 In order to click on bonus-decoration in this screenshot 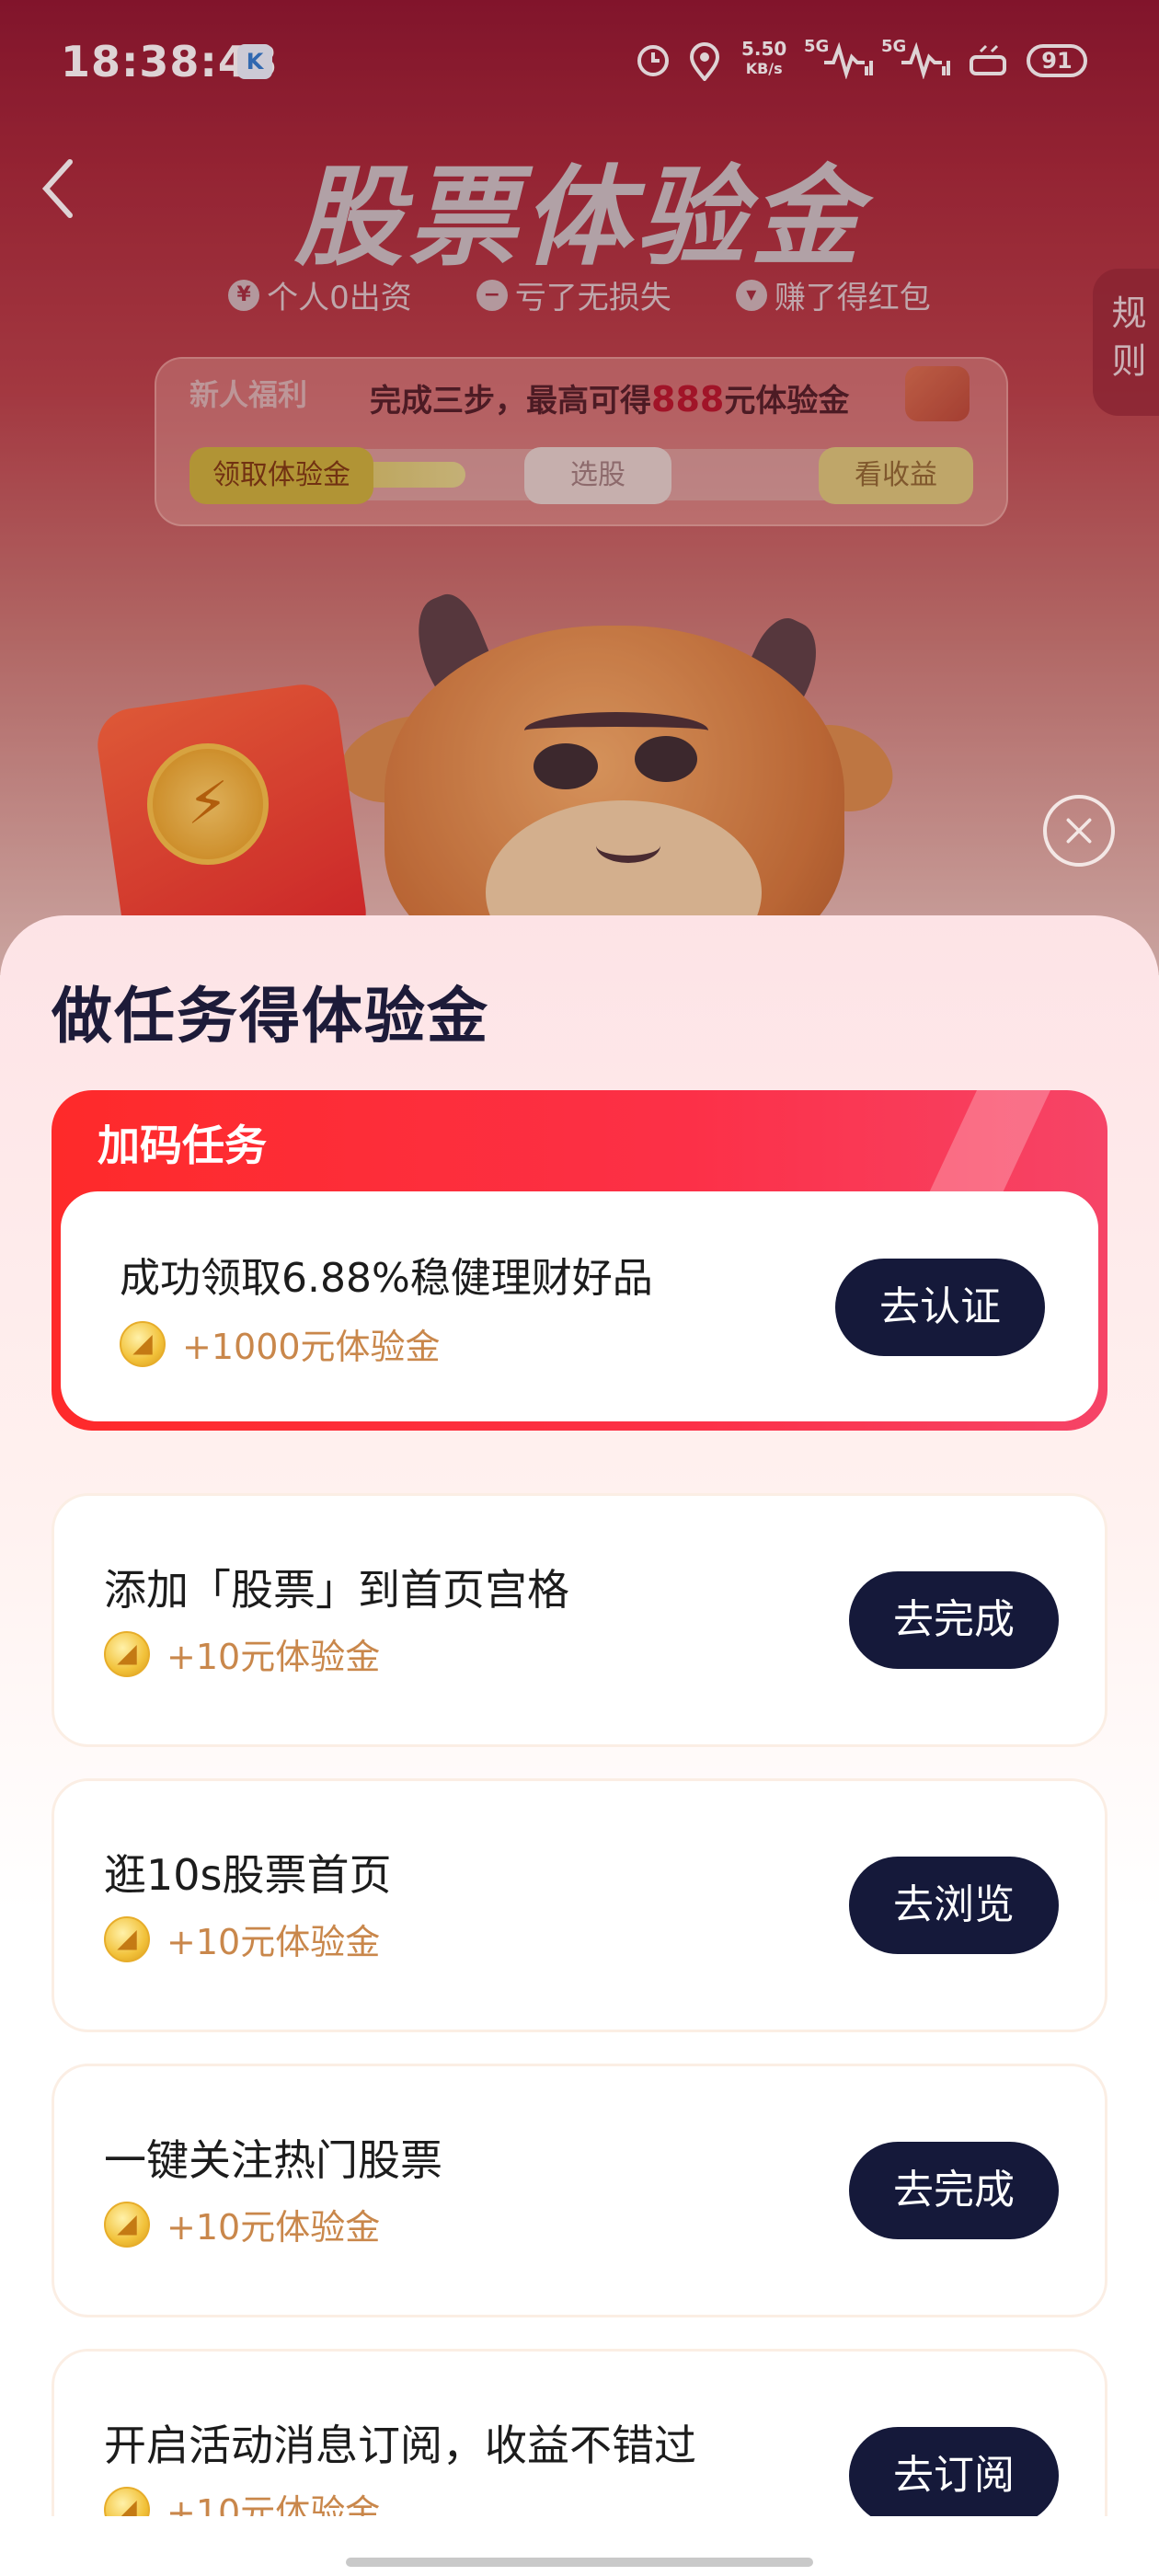, I will do `click(987, 1145)`.